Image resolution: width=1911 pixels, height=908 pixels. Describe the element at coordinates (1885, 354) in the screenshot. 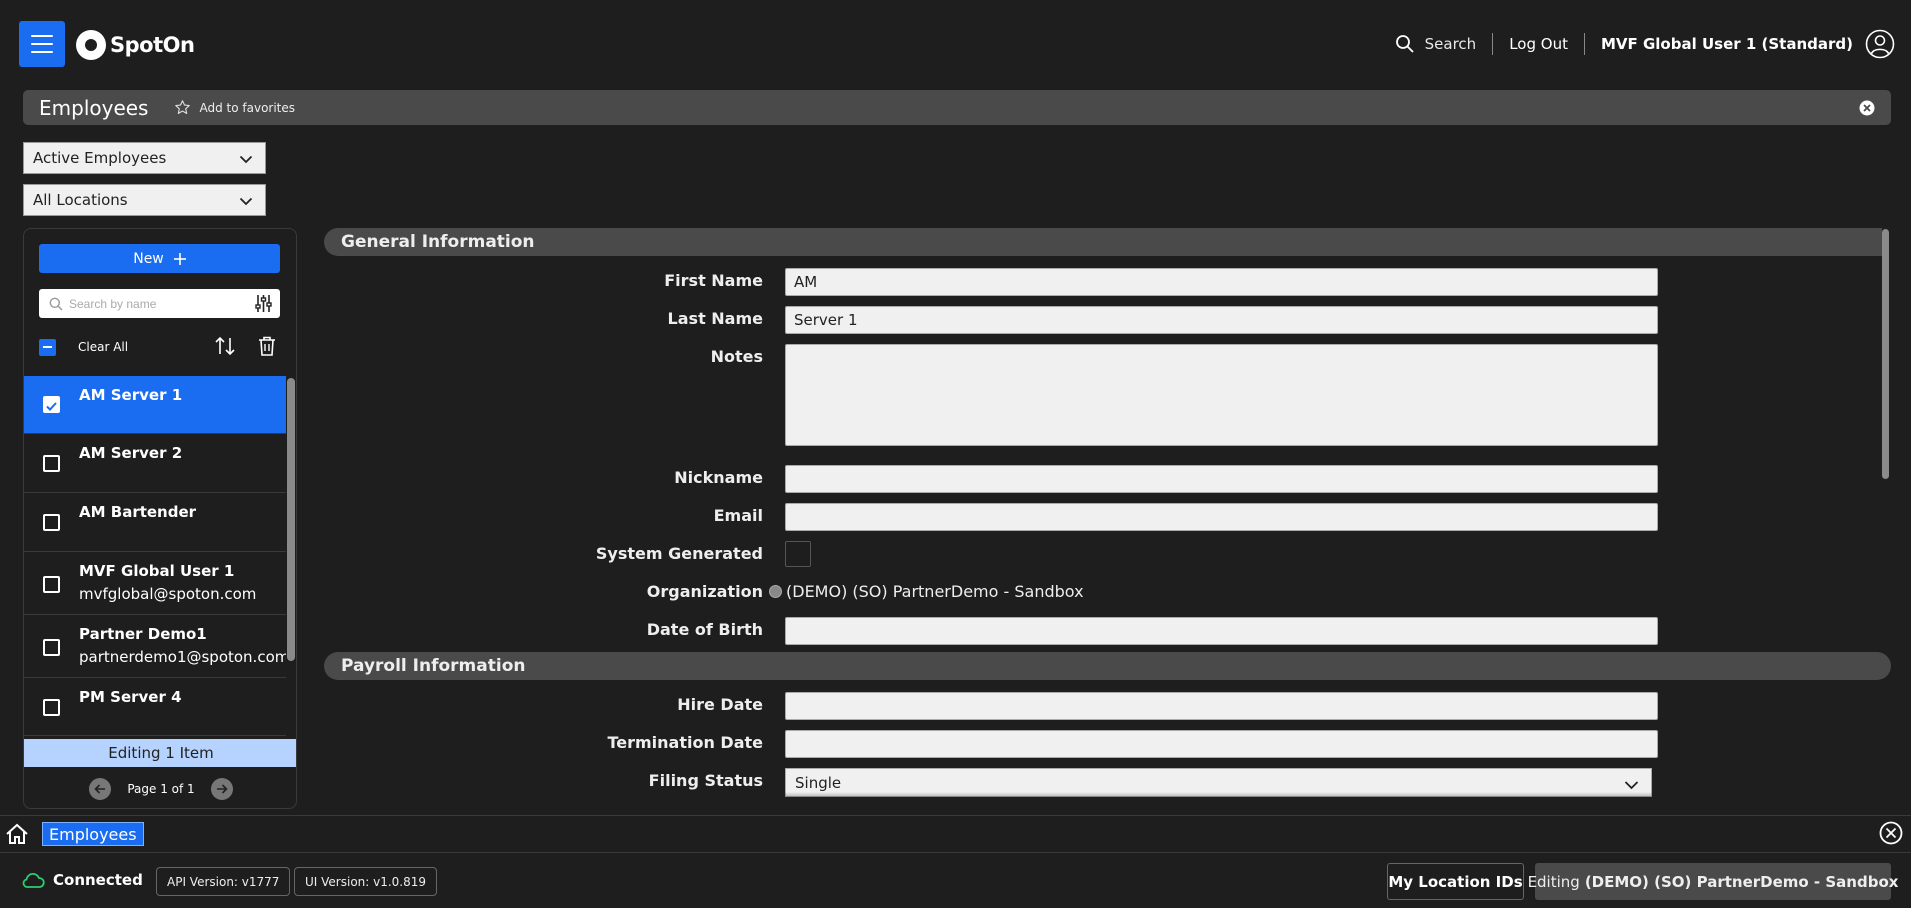

I see `form-scrollbar` at that location.